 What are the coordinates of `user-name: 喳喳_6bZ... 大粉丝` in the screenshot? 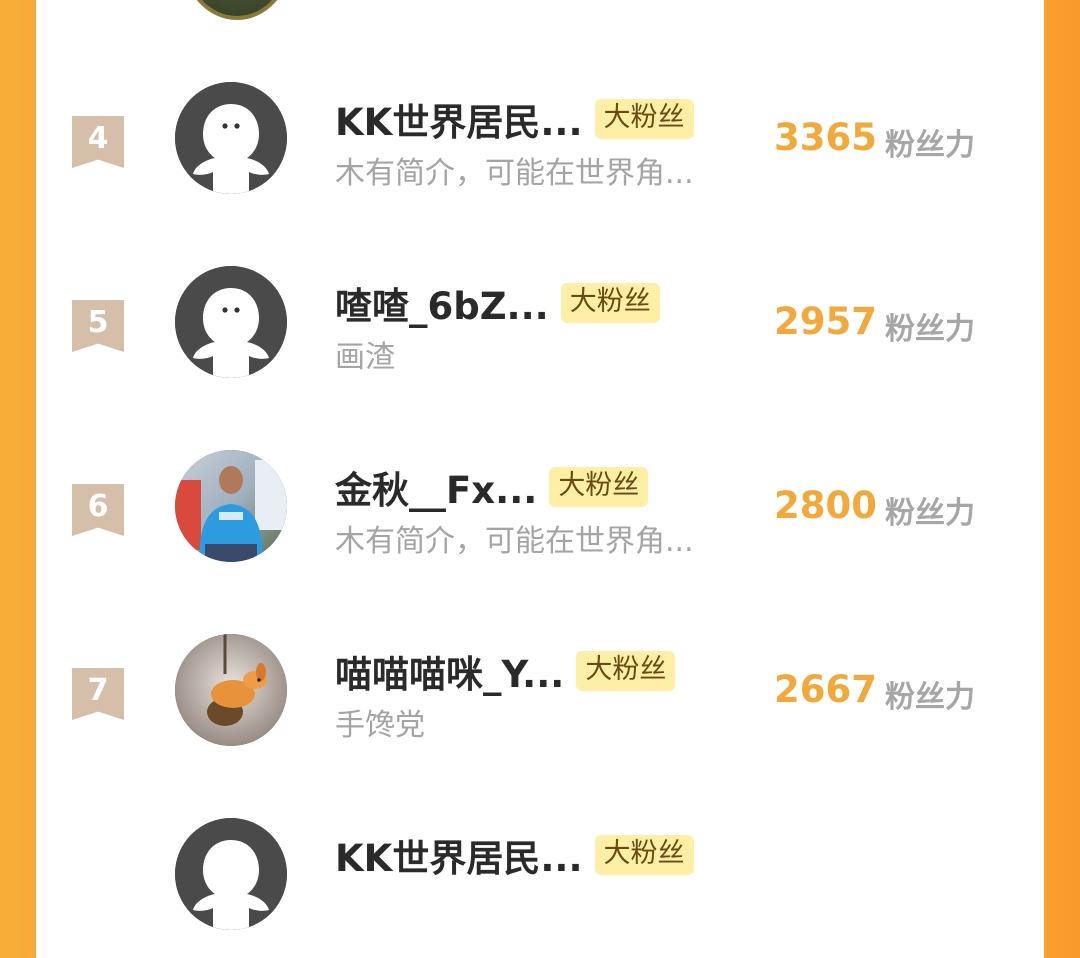 It's located at (497, 303).